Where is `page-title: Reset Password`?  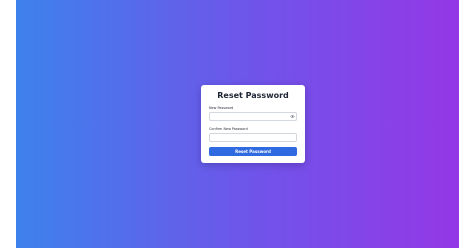
page-title: Reset Password is located at coordinates (253, 95).